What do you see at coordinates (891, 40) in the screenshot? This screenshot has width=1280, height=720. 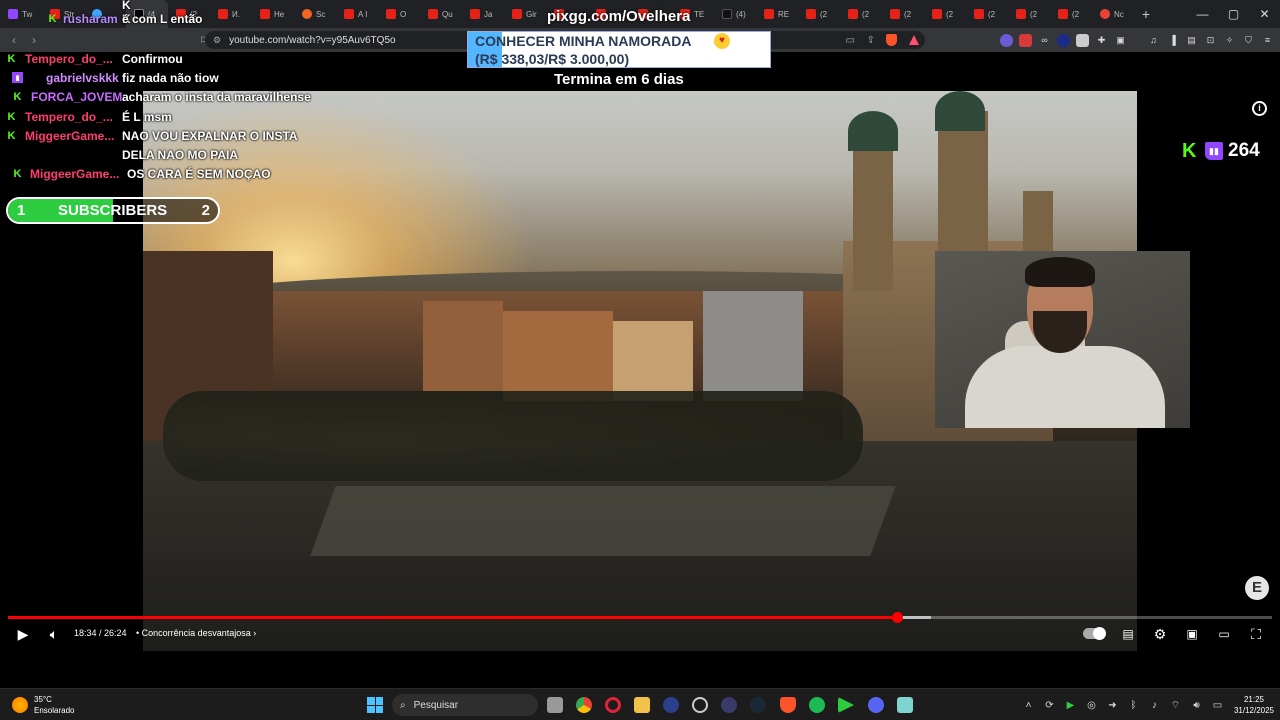 I see `brave-shield-icon` at bounding box center [891, 40].